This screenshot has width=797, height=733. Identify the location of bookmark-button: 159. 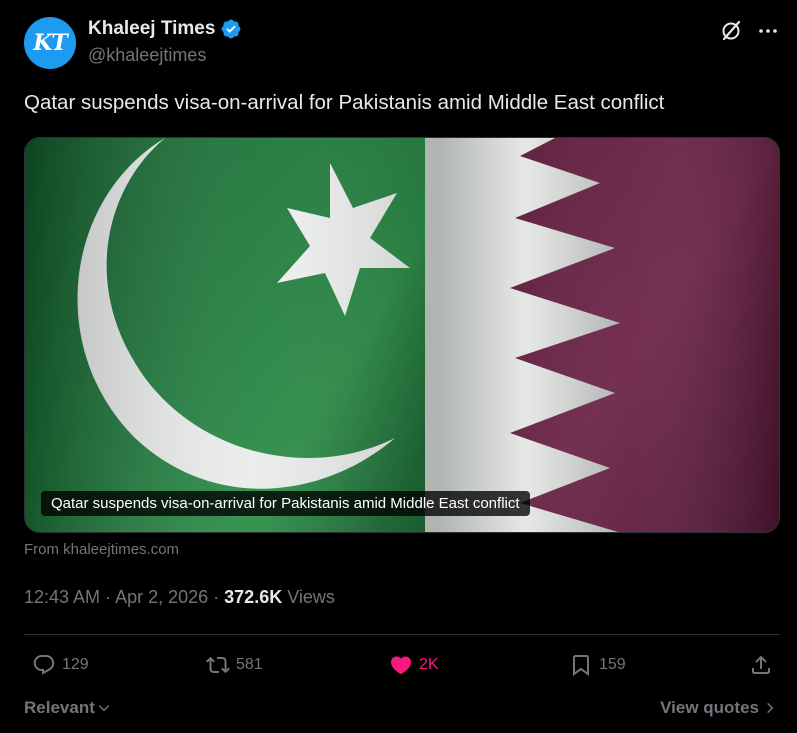
(597, 665).